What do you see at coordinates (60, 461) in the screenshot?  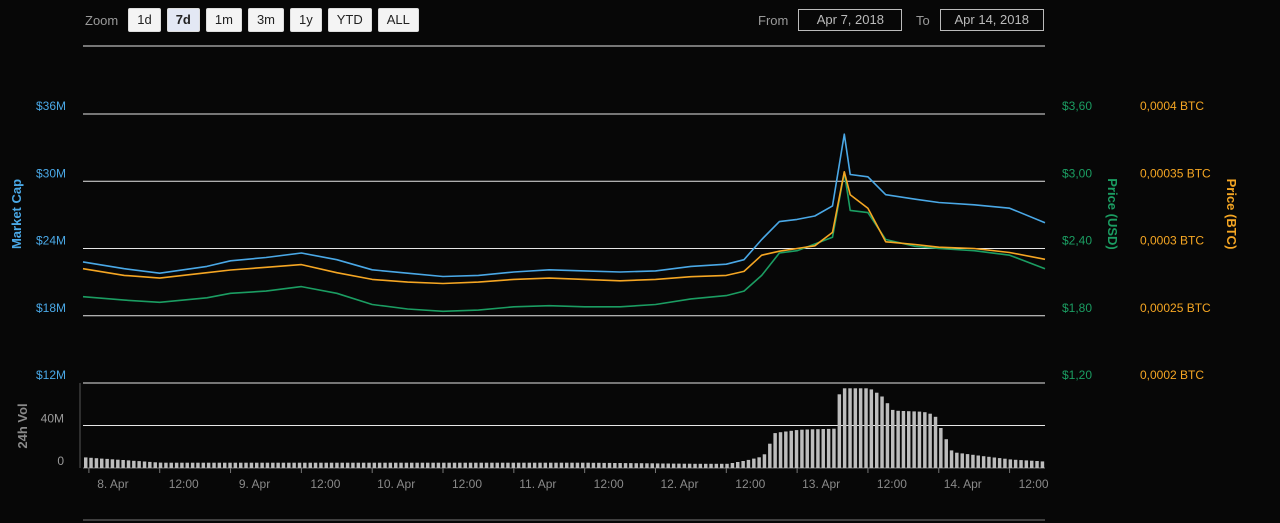 I see `volume-tick-label: 0` at bounding box center [60, 461].